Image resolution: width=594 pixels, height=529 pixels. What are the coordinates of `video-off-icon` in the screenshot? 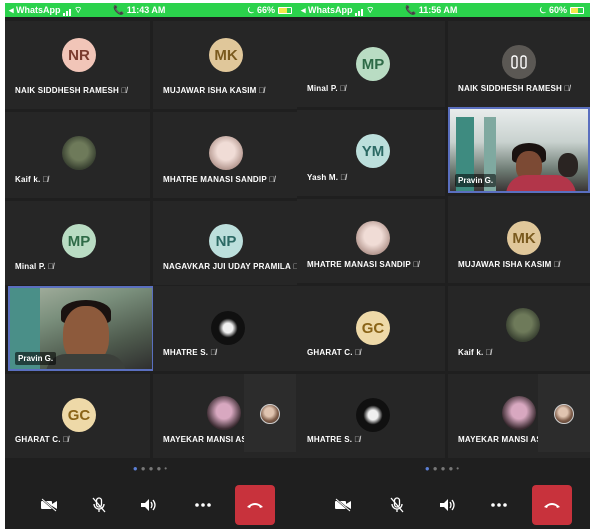 It's located at (49, 505).